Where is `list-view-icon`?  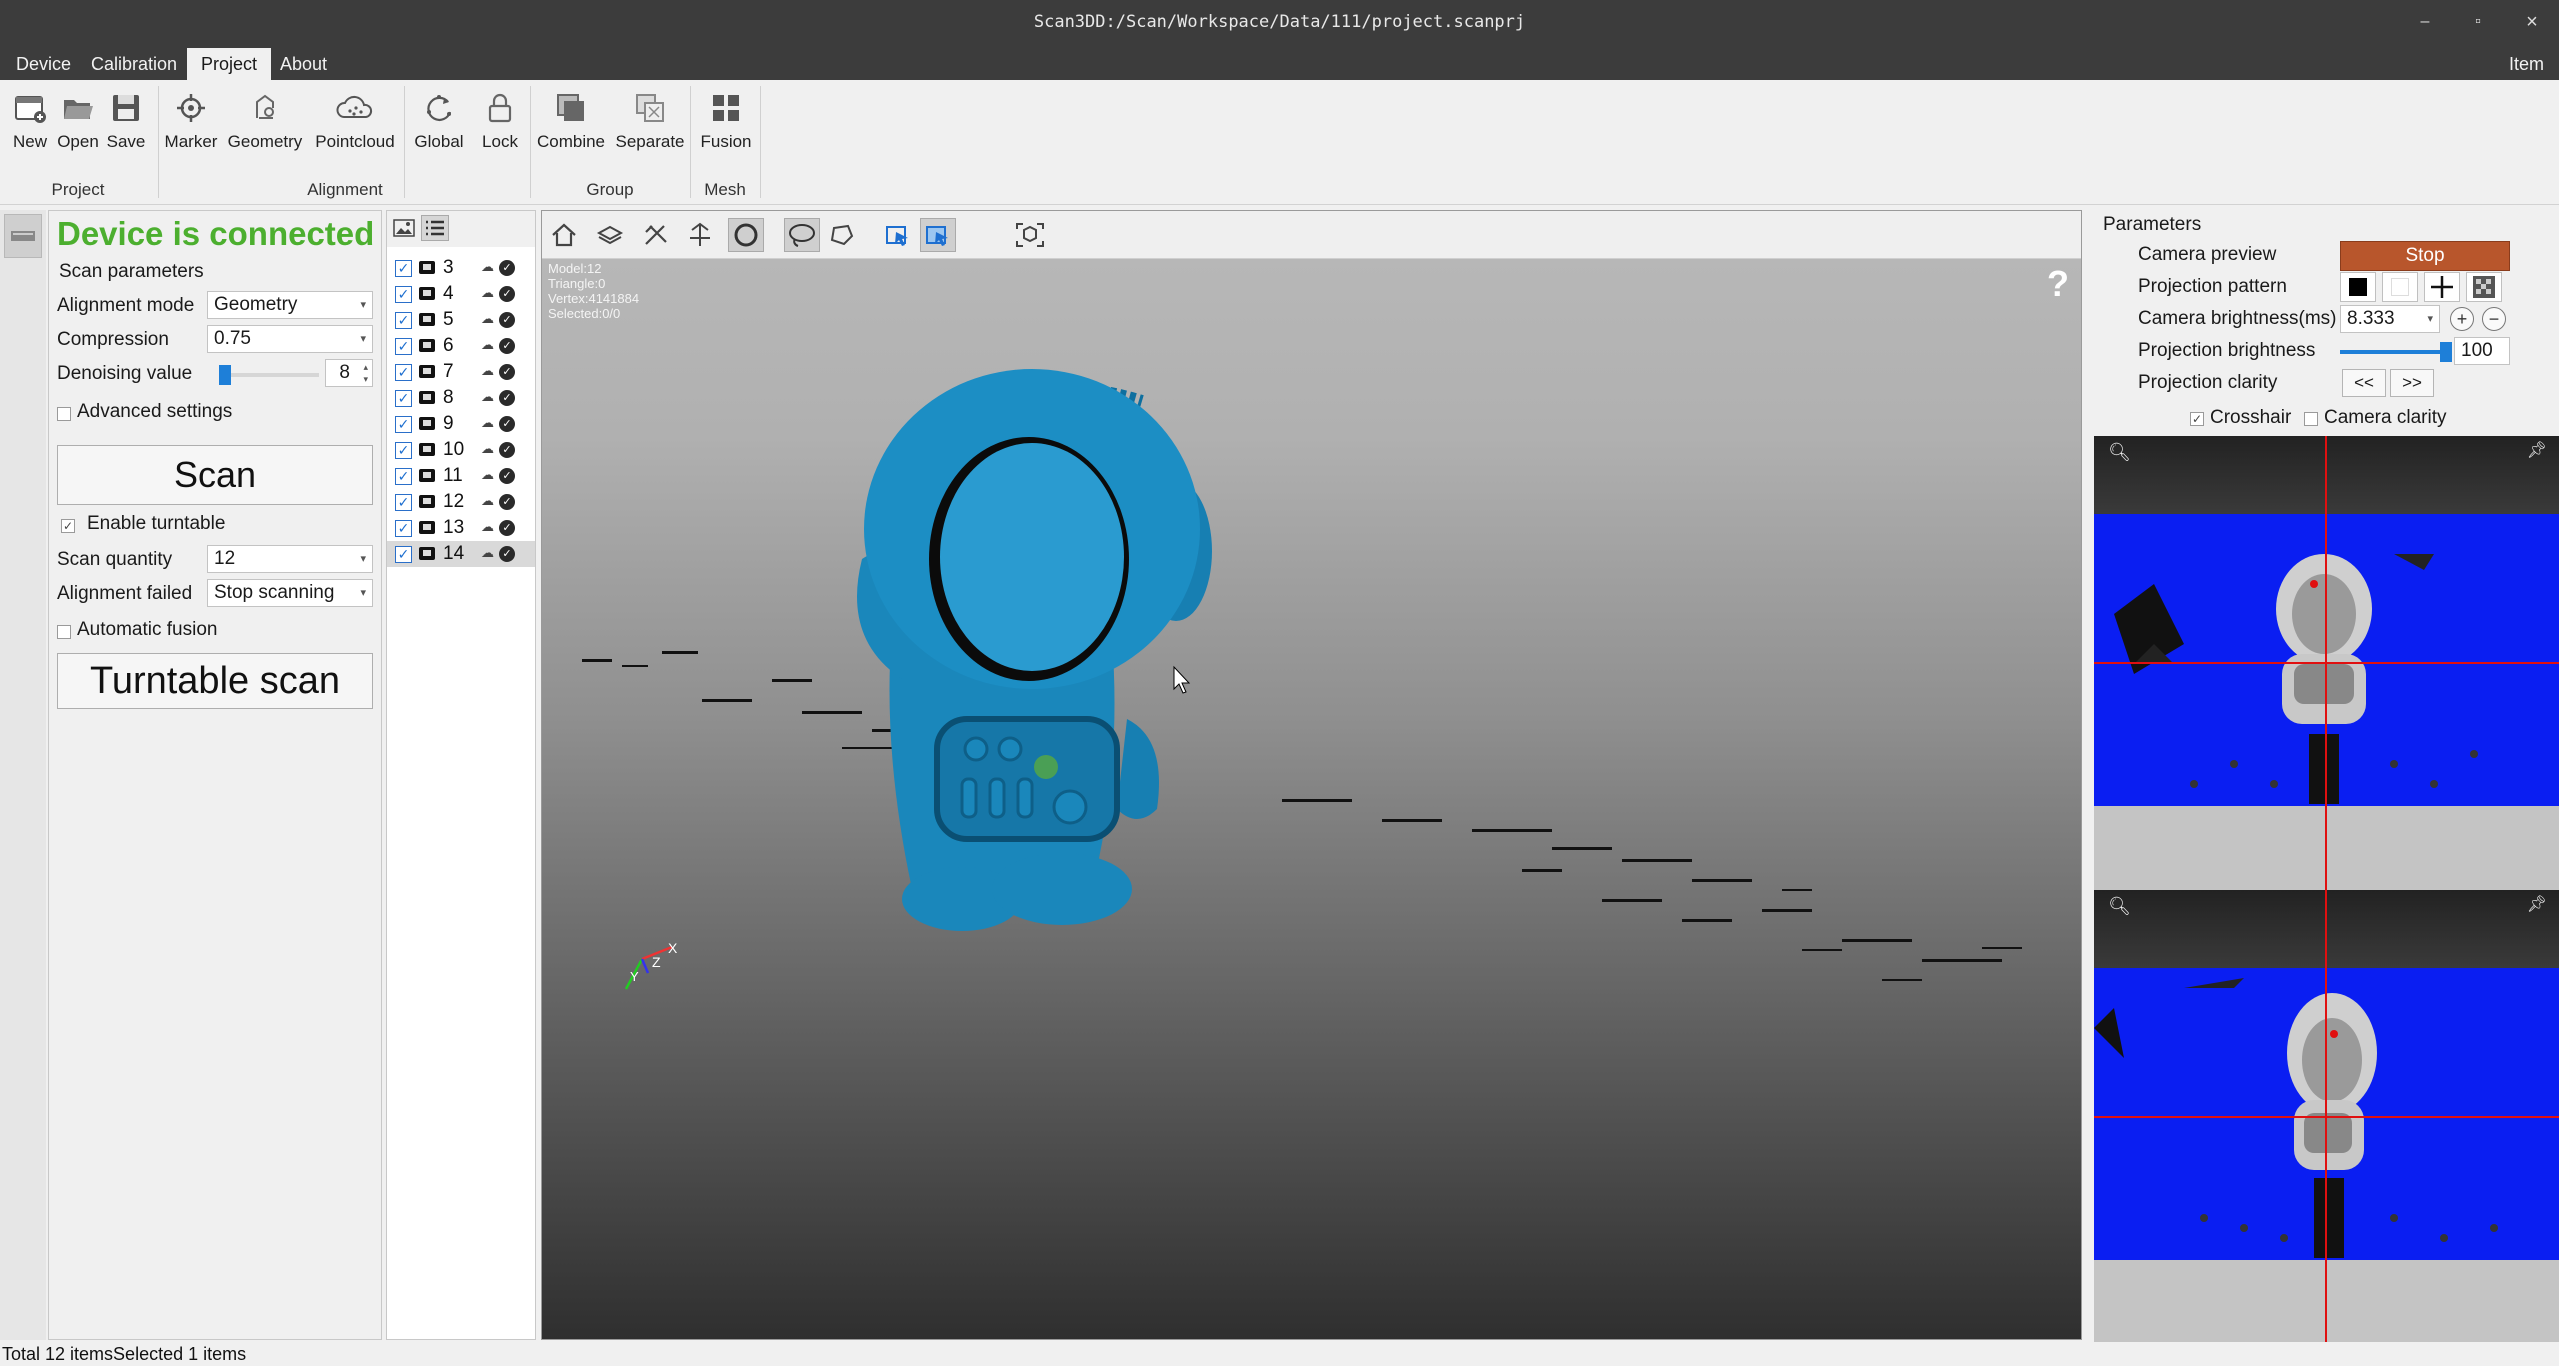 list-view-icon is located at coordinates (435, 228).